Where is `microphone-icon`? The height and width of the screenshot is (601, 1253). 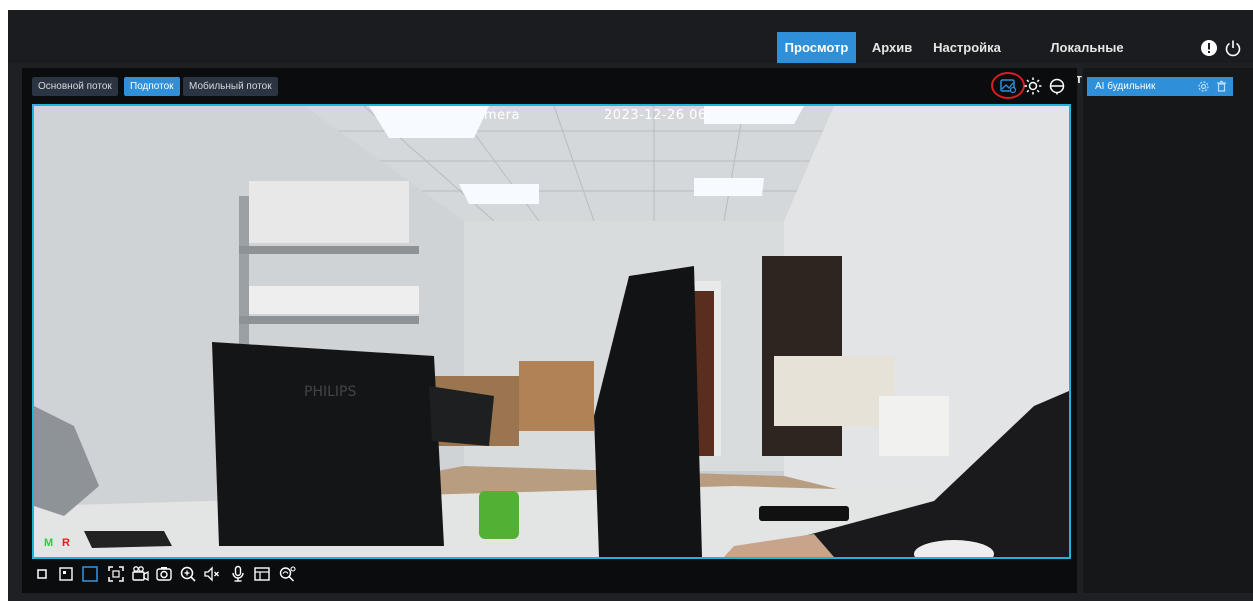
microphone-icon is located at coordinates (238, 574).